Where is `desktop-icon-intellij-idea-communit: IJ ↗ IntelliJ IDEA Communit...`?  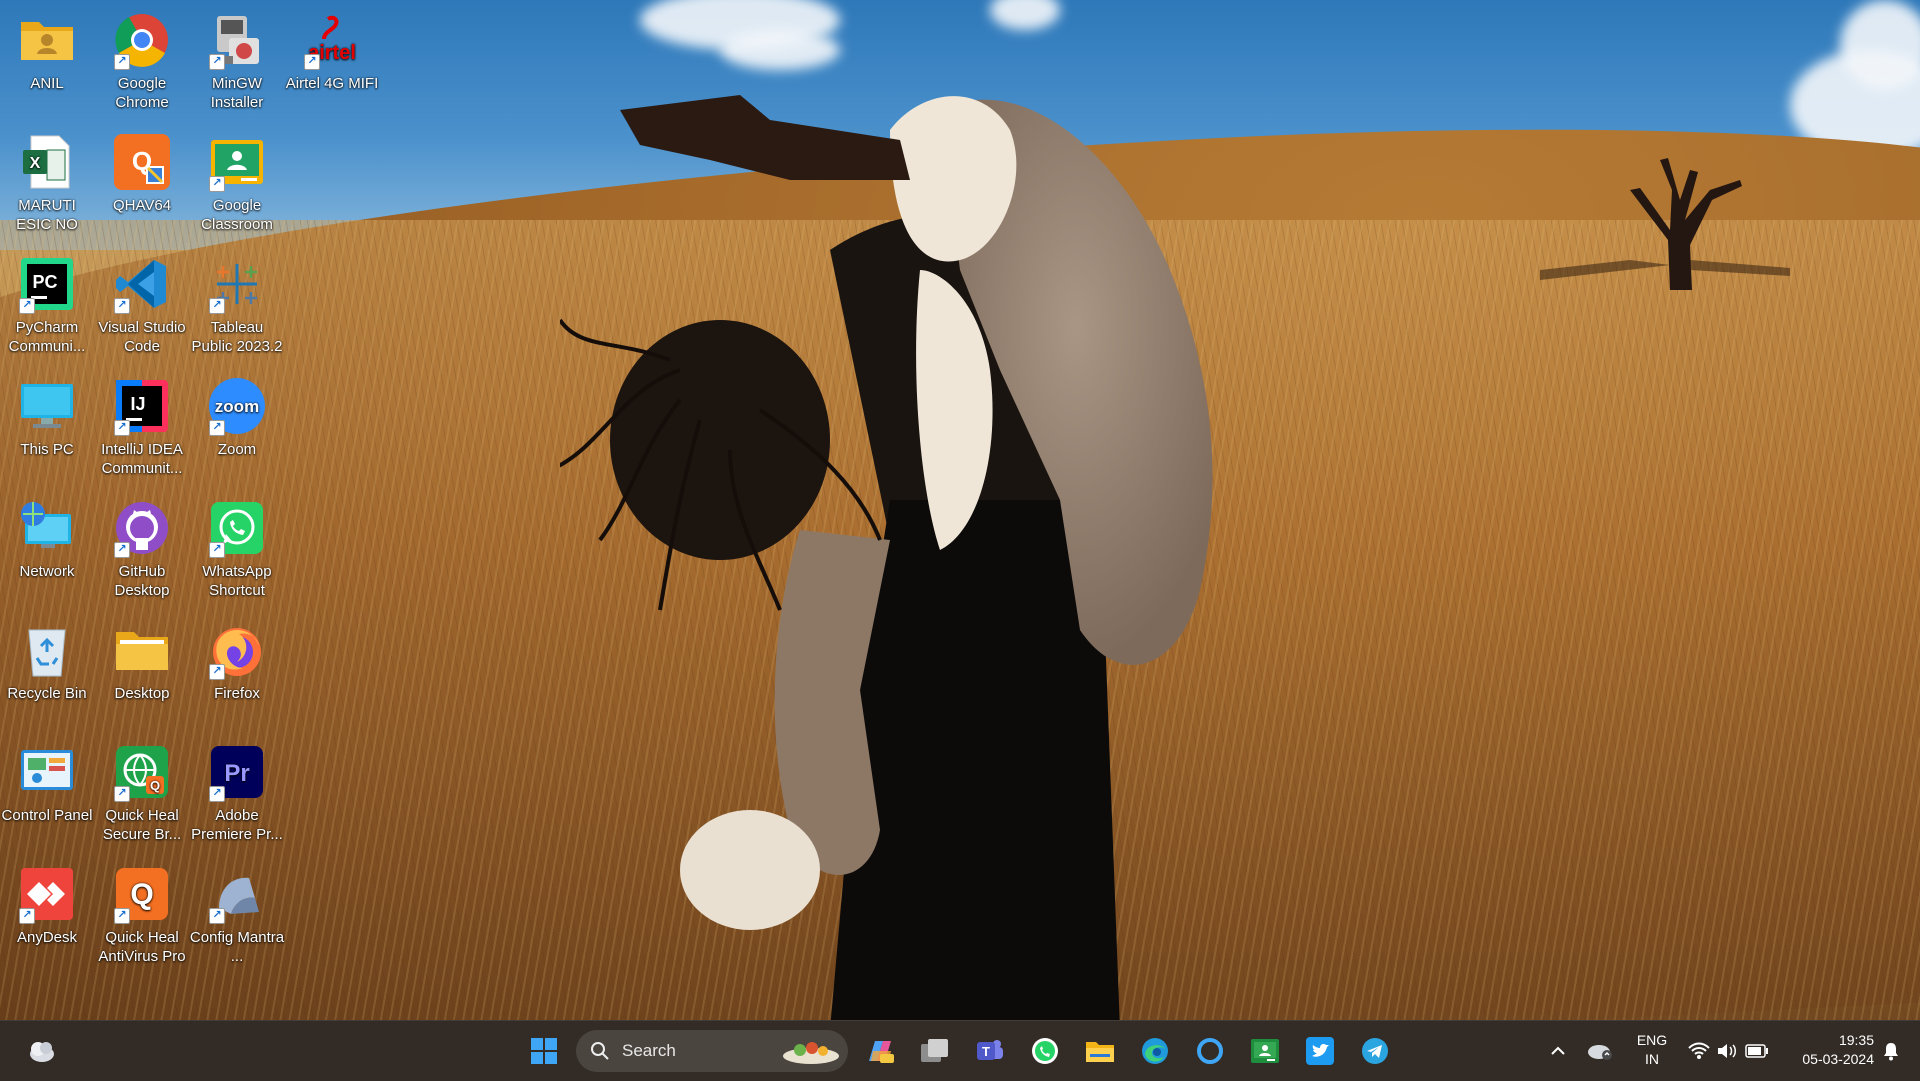
desktop-icon-intellij-idea-communit: IJ ↗ IntelliJ IDEA Communit... is located at coordinates (142, 427).